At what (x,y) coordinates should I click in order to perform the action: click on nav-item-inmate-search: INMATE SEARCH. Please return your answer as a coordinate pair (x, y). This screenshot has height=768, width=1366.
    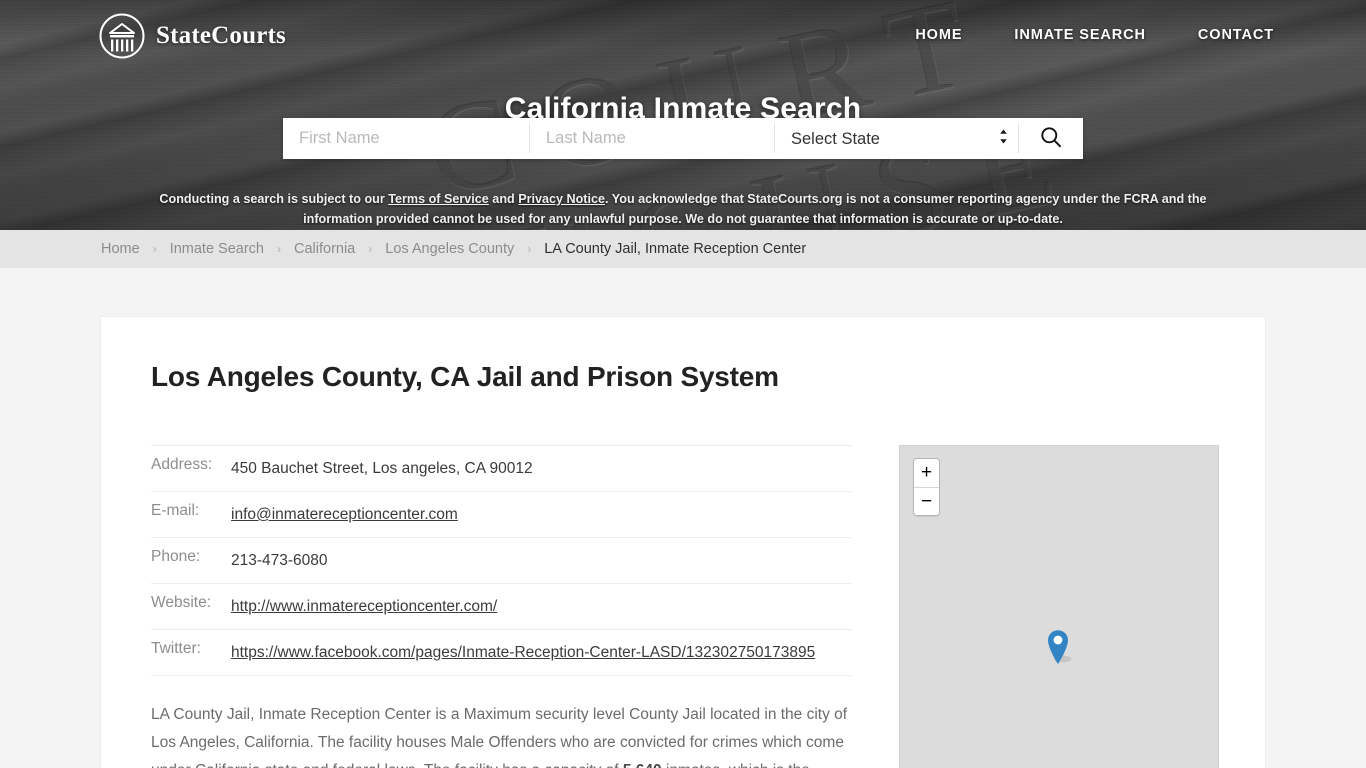
    Looking at the image, I should click on (1079, 35).